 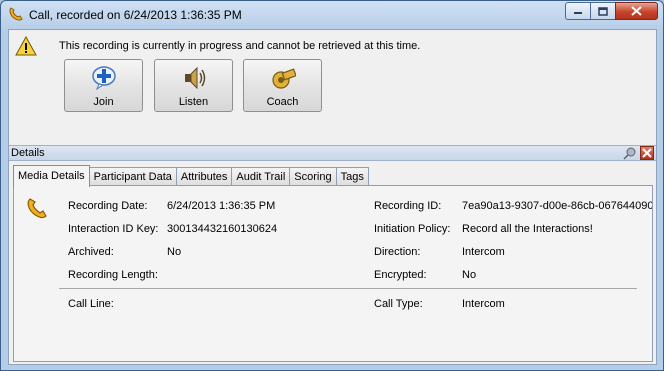 What do you see at coordinates (397, 252) in the screenshot?
I see `direction-label: Direction:` at bounding box center [397, 252].